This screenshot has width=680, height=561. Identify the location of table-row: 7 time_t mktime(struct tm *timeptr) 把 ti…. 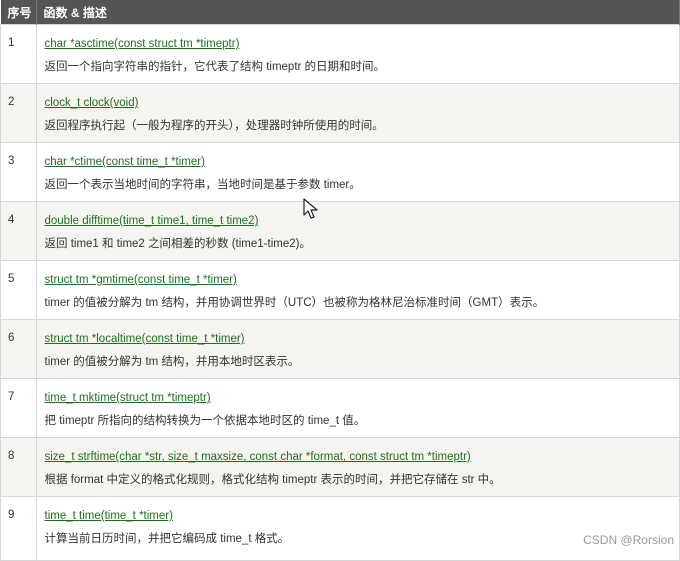
(340, 408).